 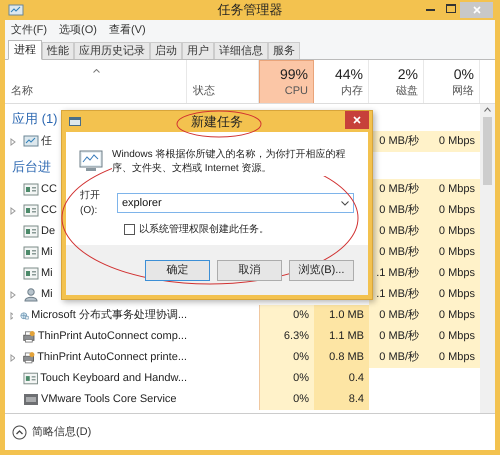 I want to click on sort-icon, so click(x=96, y=71).